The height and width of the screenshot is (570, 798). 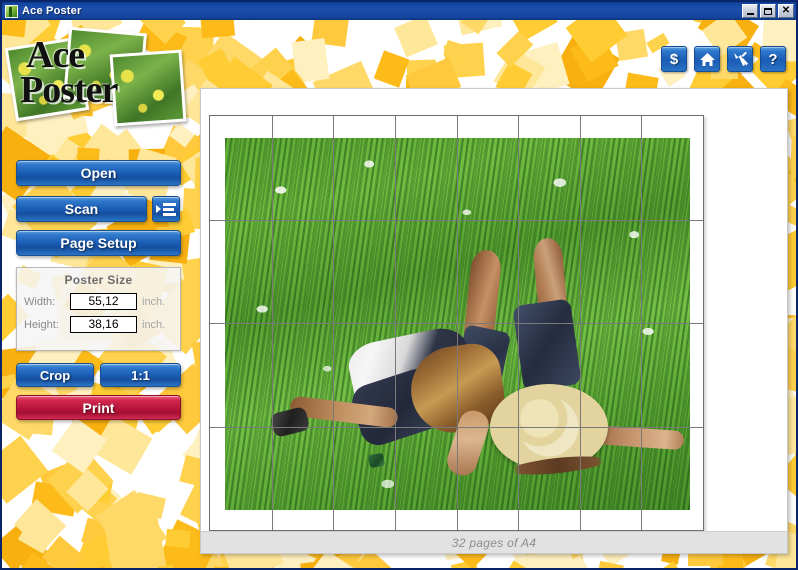 I want to click on close-button: ✕, so click(x=786, y=11).